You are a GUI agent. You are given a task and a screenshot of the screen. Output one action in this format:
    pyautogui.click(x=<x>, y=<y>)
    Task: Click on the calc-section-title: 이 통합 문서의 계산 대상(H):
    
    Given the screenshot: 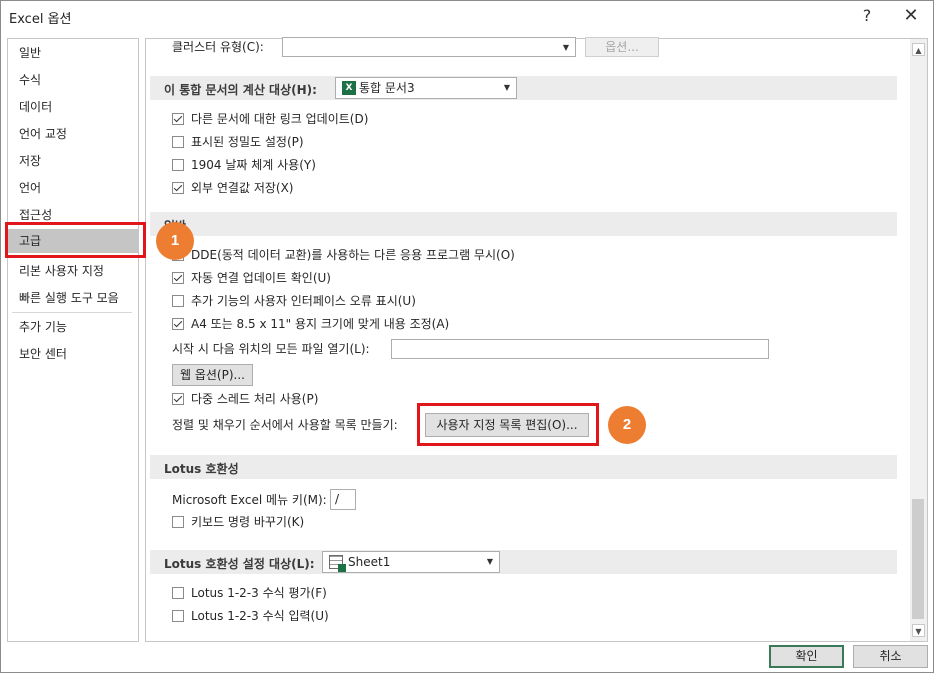 What is the action you would take?
    pyautogui.click(x=240, y=90)
    